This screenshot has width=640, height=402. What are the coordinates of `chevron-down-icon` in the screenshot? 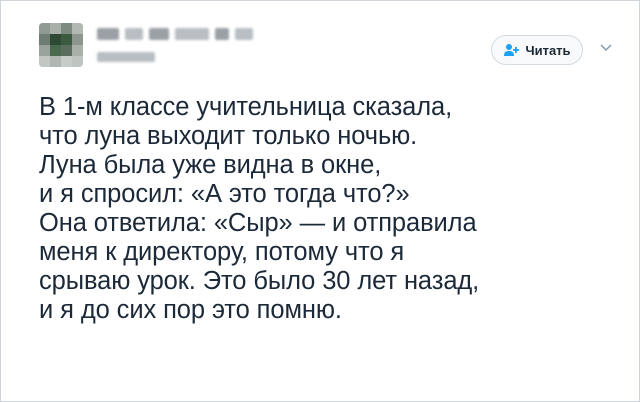 It's located at (606, 48).